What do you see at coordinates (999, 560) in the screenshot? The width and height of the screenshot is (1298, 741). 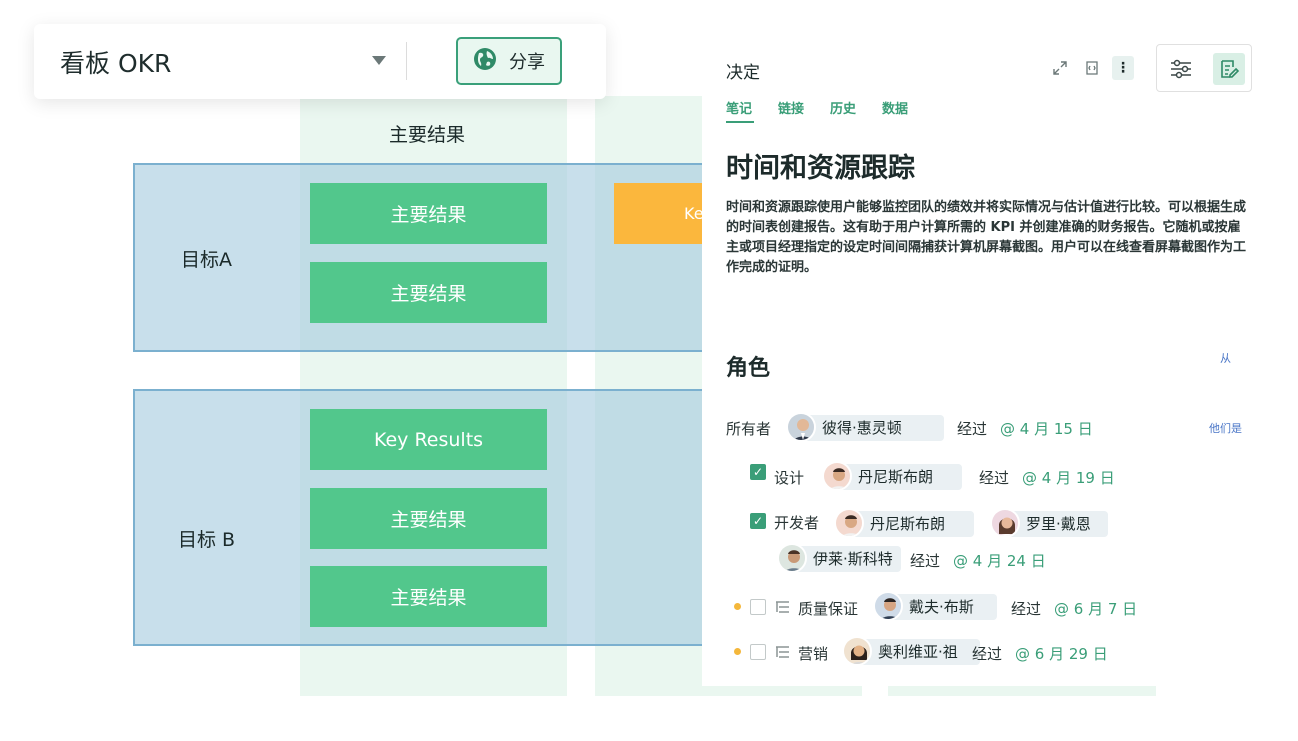 I see `due-date: @ 4 月 24 日` at bounding box center [999, 560].